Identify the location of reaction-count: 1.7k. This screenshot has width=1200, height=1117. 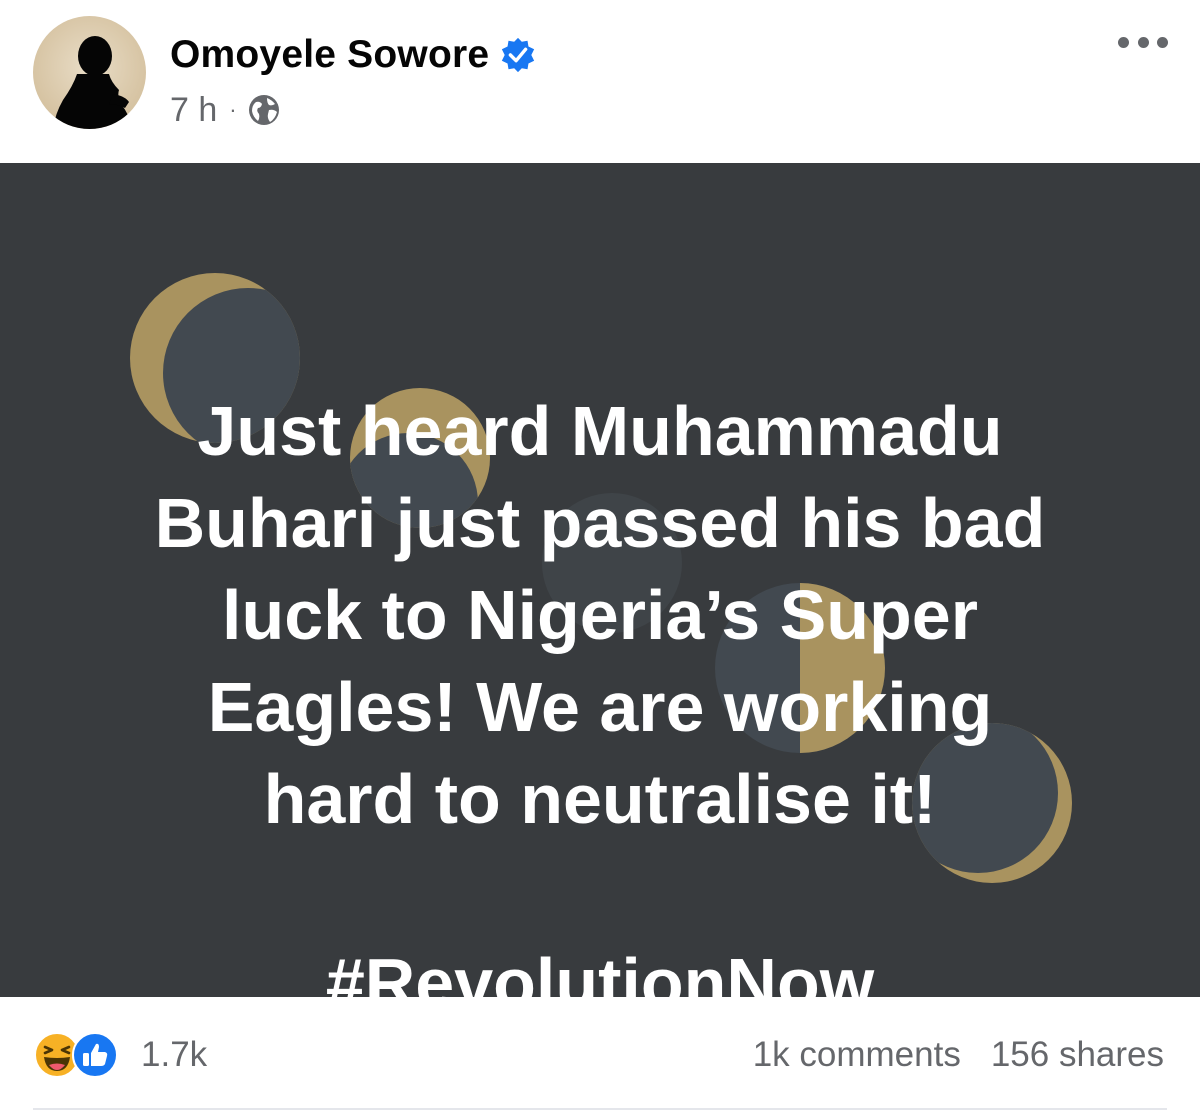
(174, 1054).